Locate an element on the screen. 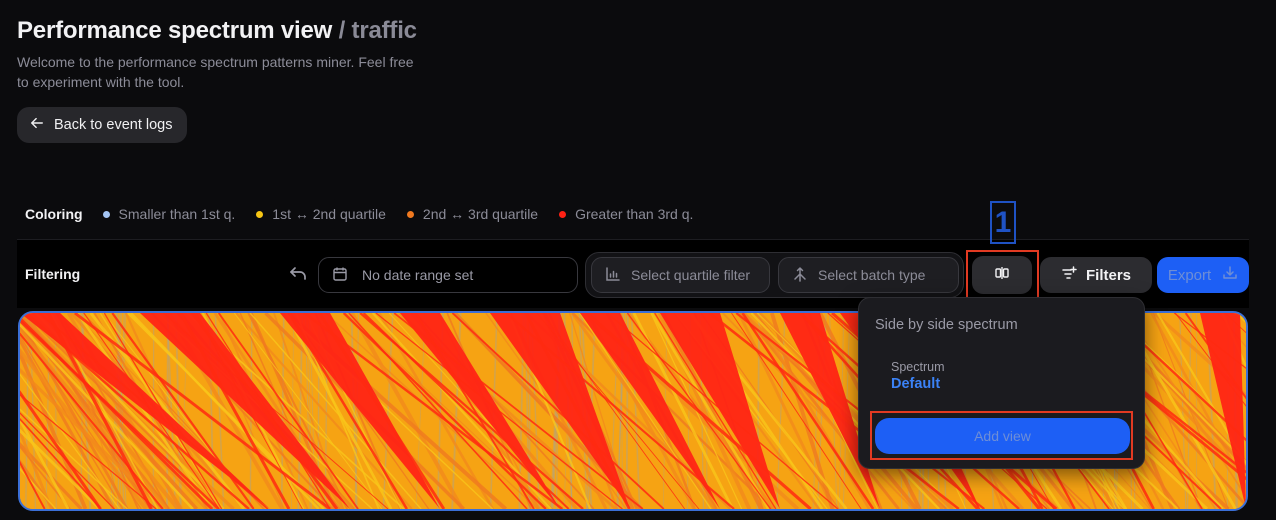  legend-label: 1st ↔ 2nd quartile is located at coordinates (329, 214).